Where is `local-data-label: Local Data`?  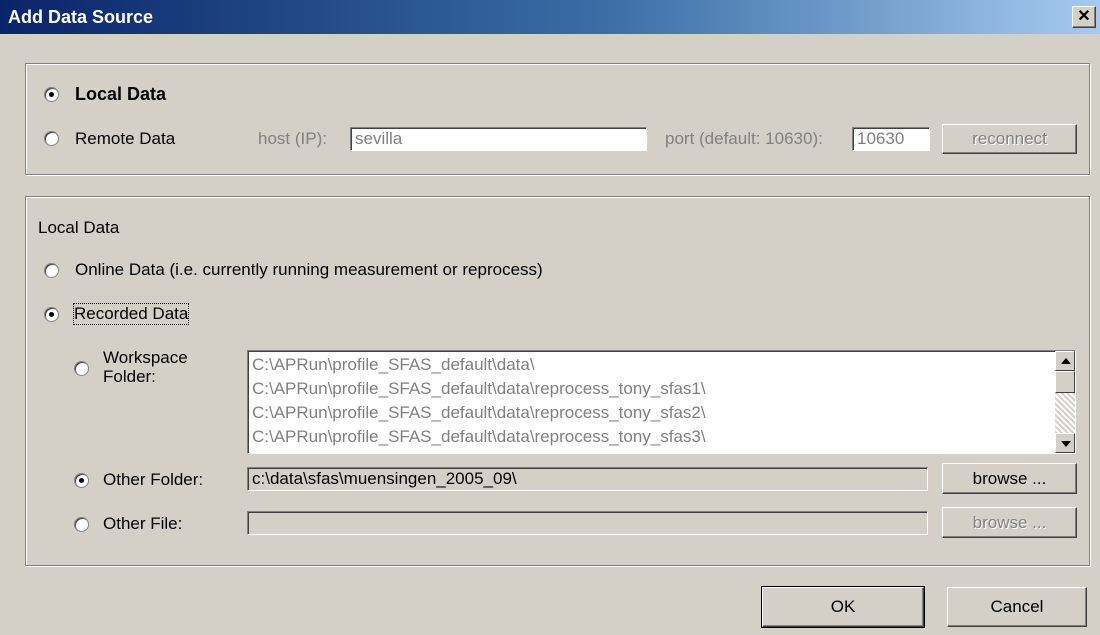 local-data-label: Local Data is located at coordinates (120, 94).